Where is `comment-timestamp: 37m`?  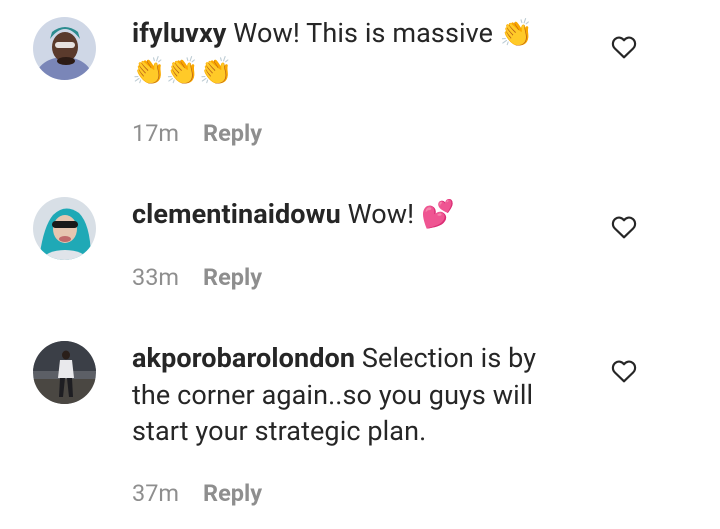
comment-timestamp: 37m is located at coordinates (156, 493).